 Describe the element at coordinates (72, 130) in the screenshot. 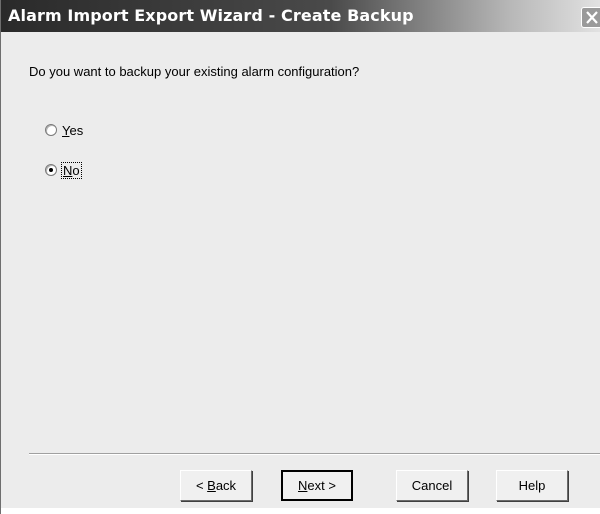

I see `radio-label-yes: Yes` at that location.